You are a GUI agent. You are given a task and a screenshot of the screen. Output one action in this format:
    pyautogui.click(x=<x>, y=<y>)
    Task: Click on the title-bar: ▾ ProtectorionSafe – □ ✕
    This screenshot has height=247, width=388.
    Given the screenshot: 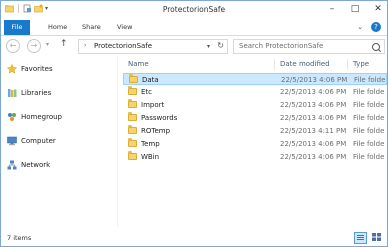 What is the action you would take?
    pyautogui.click(x=194, y=10)
    